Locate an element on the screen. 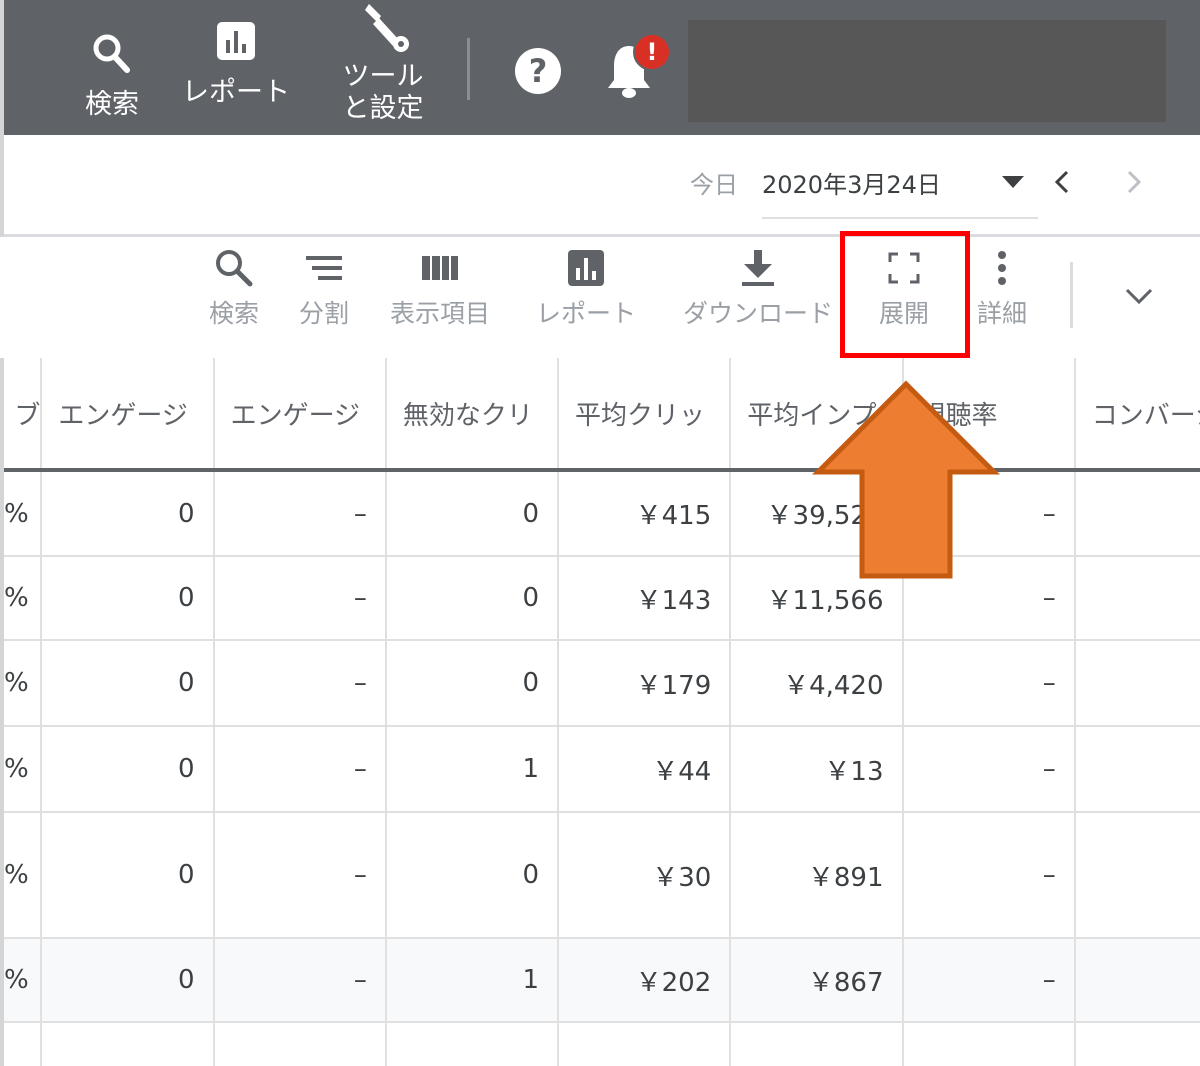  date-range-bar: 今日 2020年3月24日 is located at coordinates (600, 186).